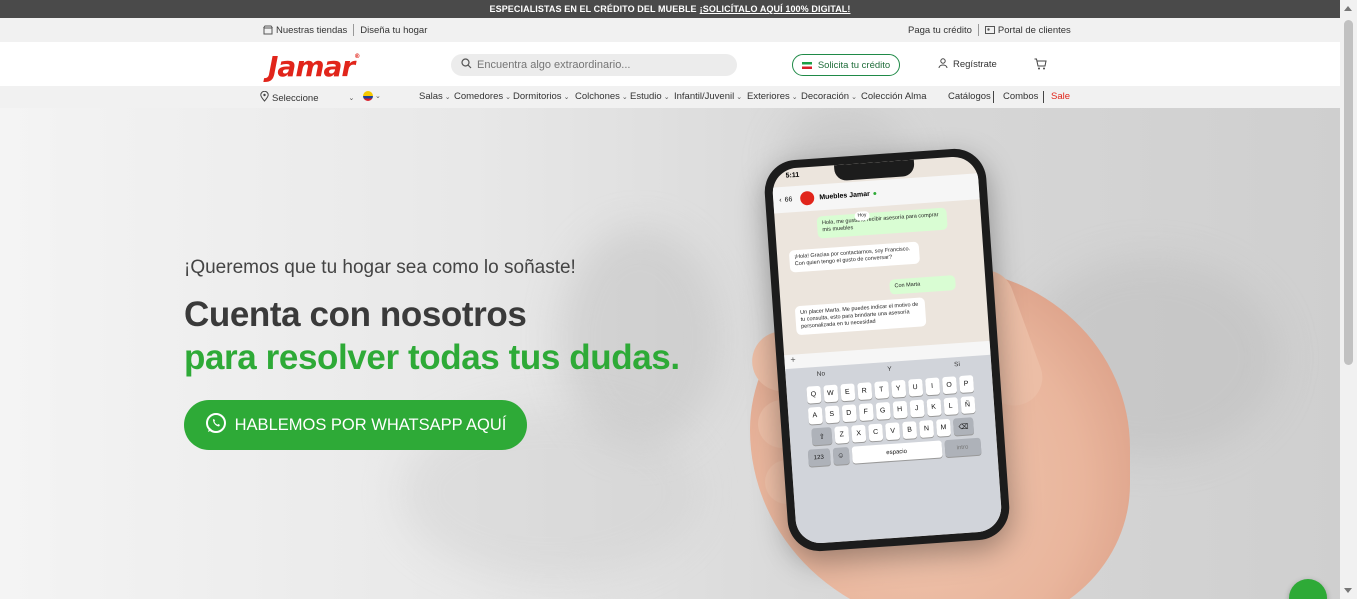 The width and height of the screenshot is (1357, 599). I want to click on key: B, so click(910, 430).